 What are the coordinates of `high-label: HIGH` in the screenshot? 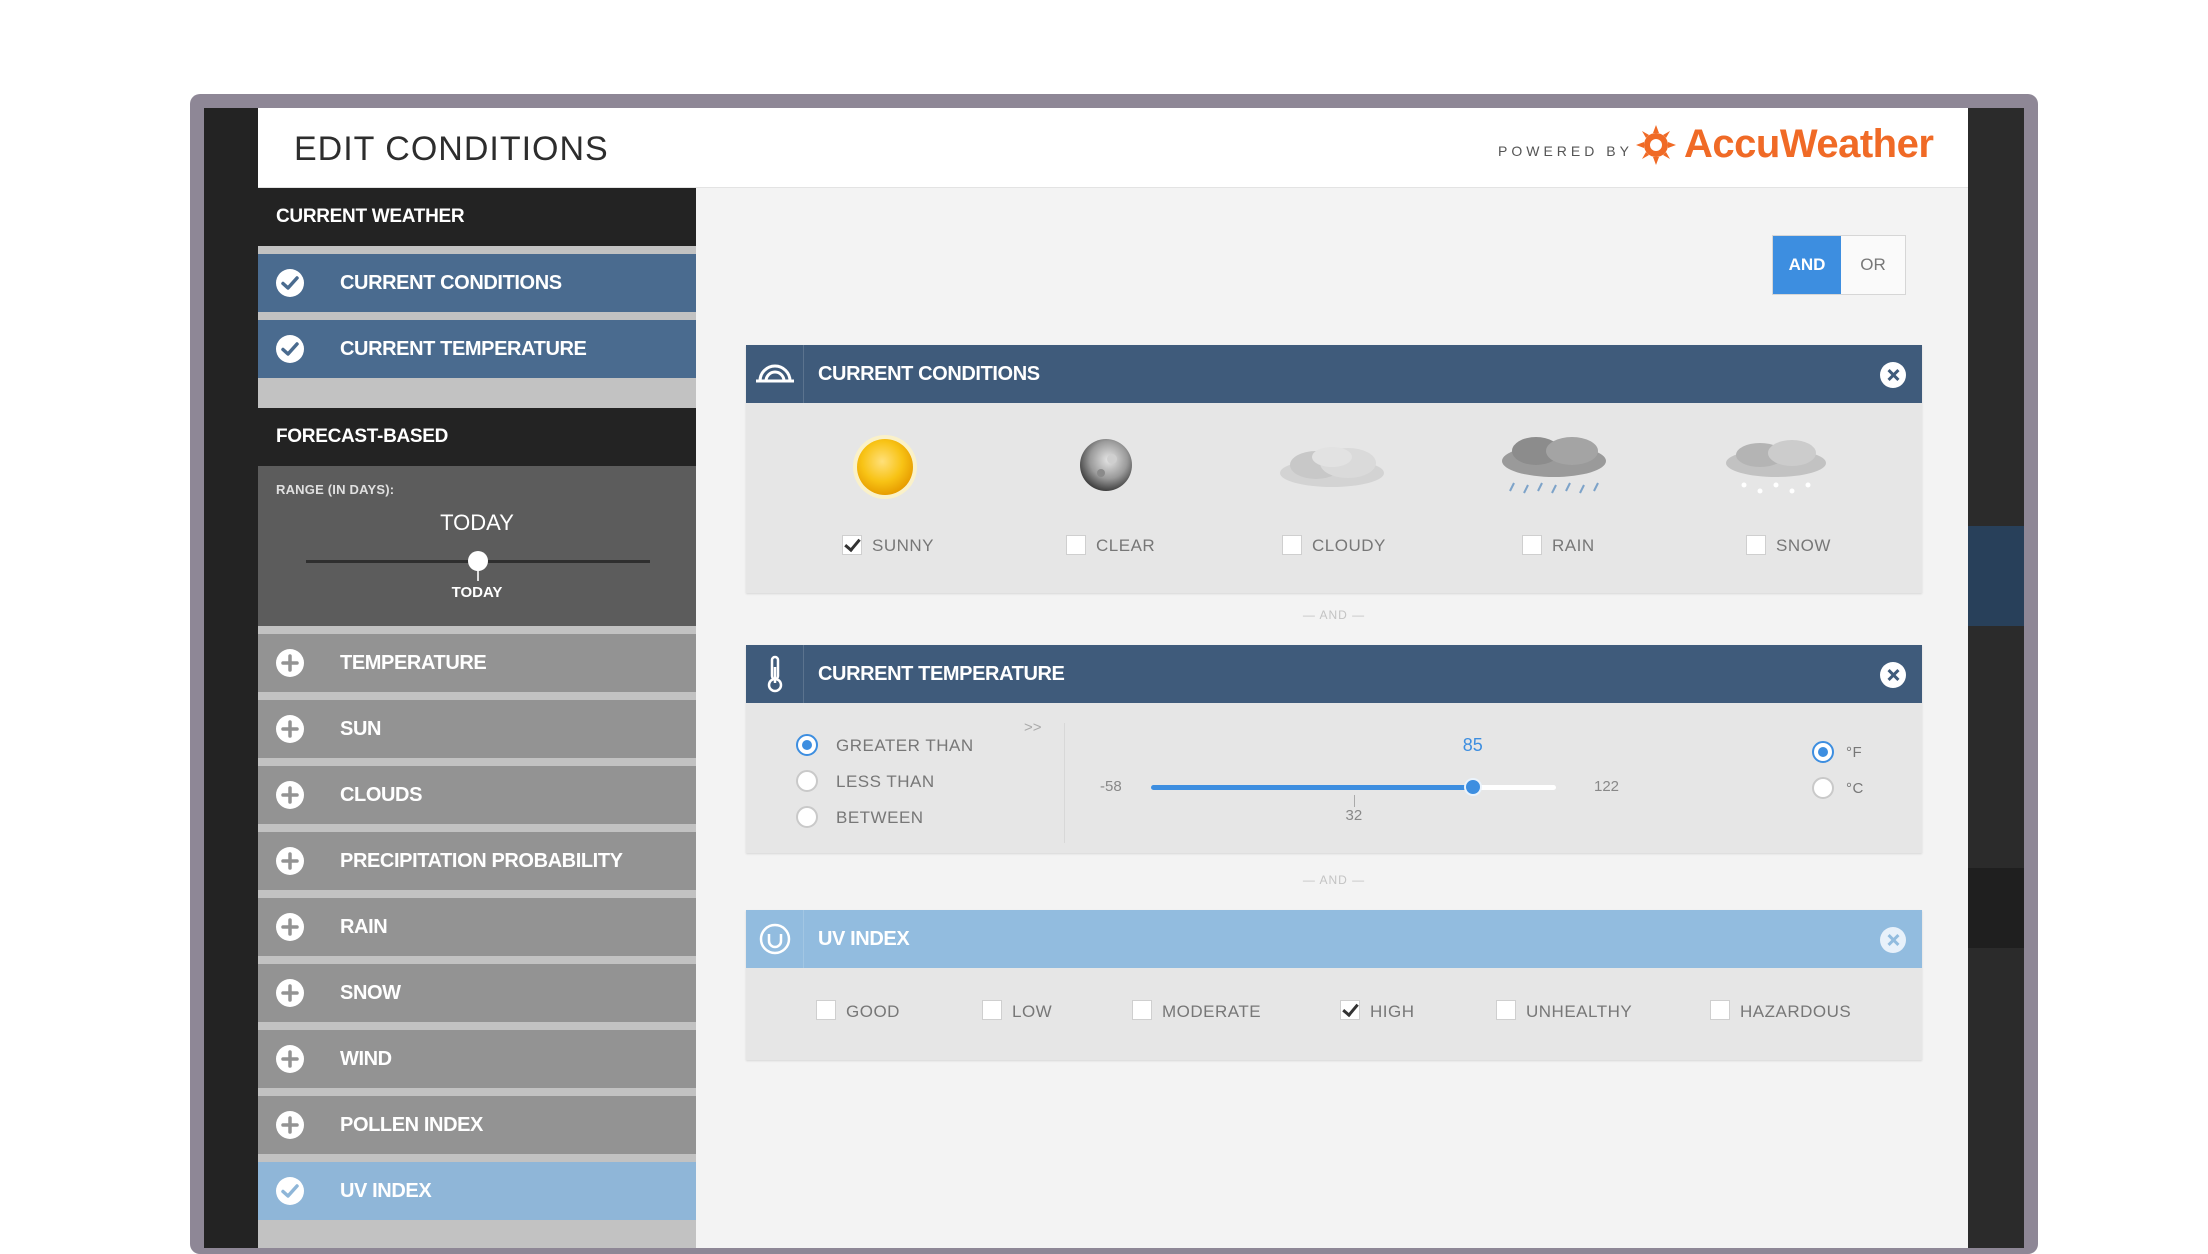 It's located at (1392, 1011).